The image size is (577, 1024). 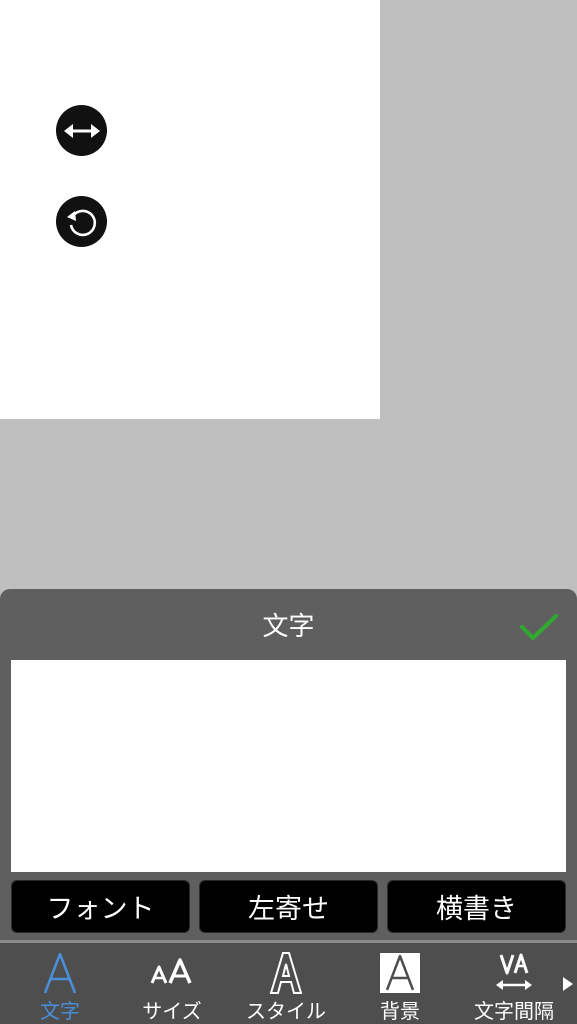 I want to click on background-letter-icon, so click(x=400, y=973).